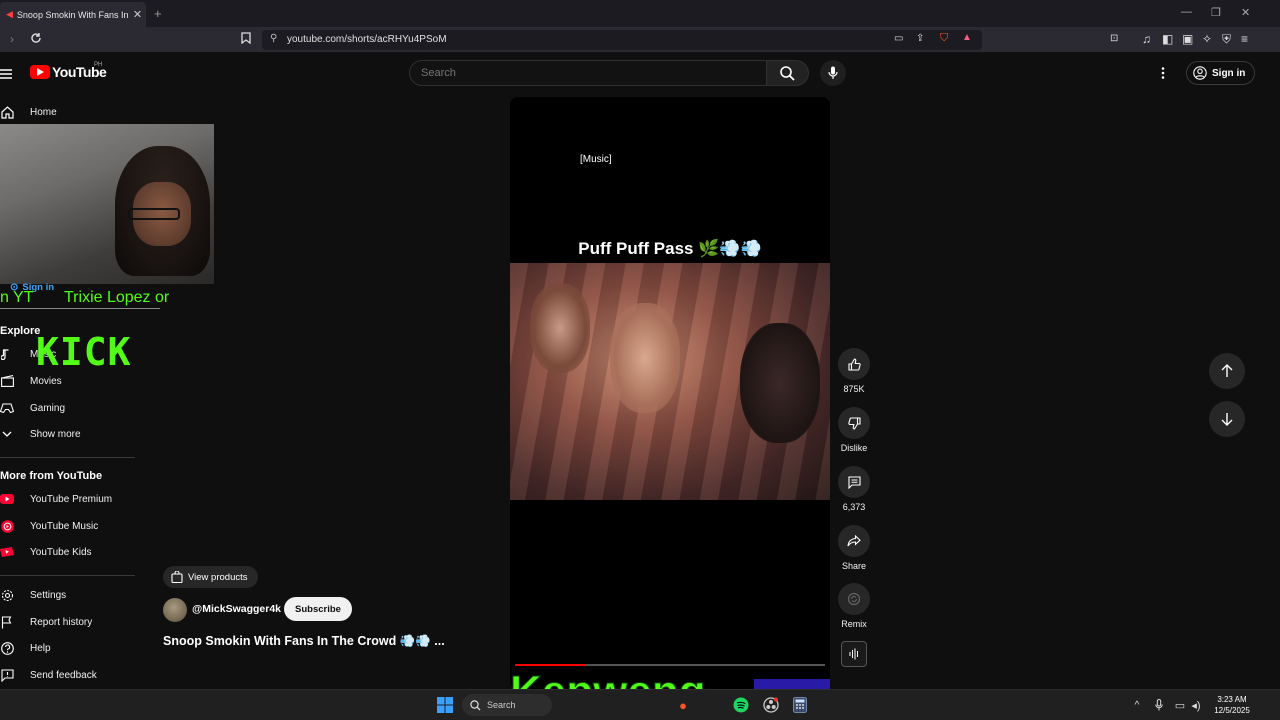 The width and height of the screenshot is (1280, 720). What do you see at coordinates (683, 705) in the screenshot?
I see `brave-browser-icon: ●` at bounding box center [683, 705].